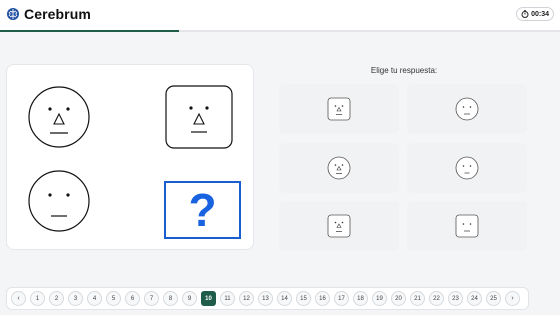  I want to click on stopwatch-icon, so click(525, 14).